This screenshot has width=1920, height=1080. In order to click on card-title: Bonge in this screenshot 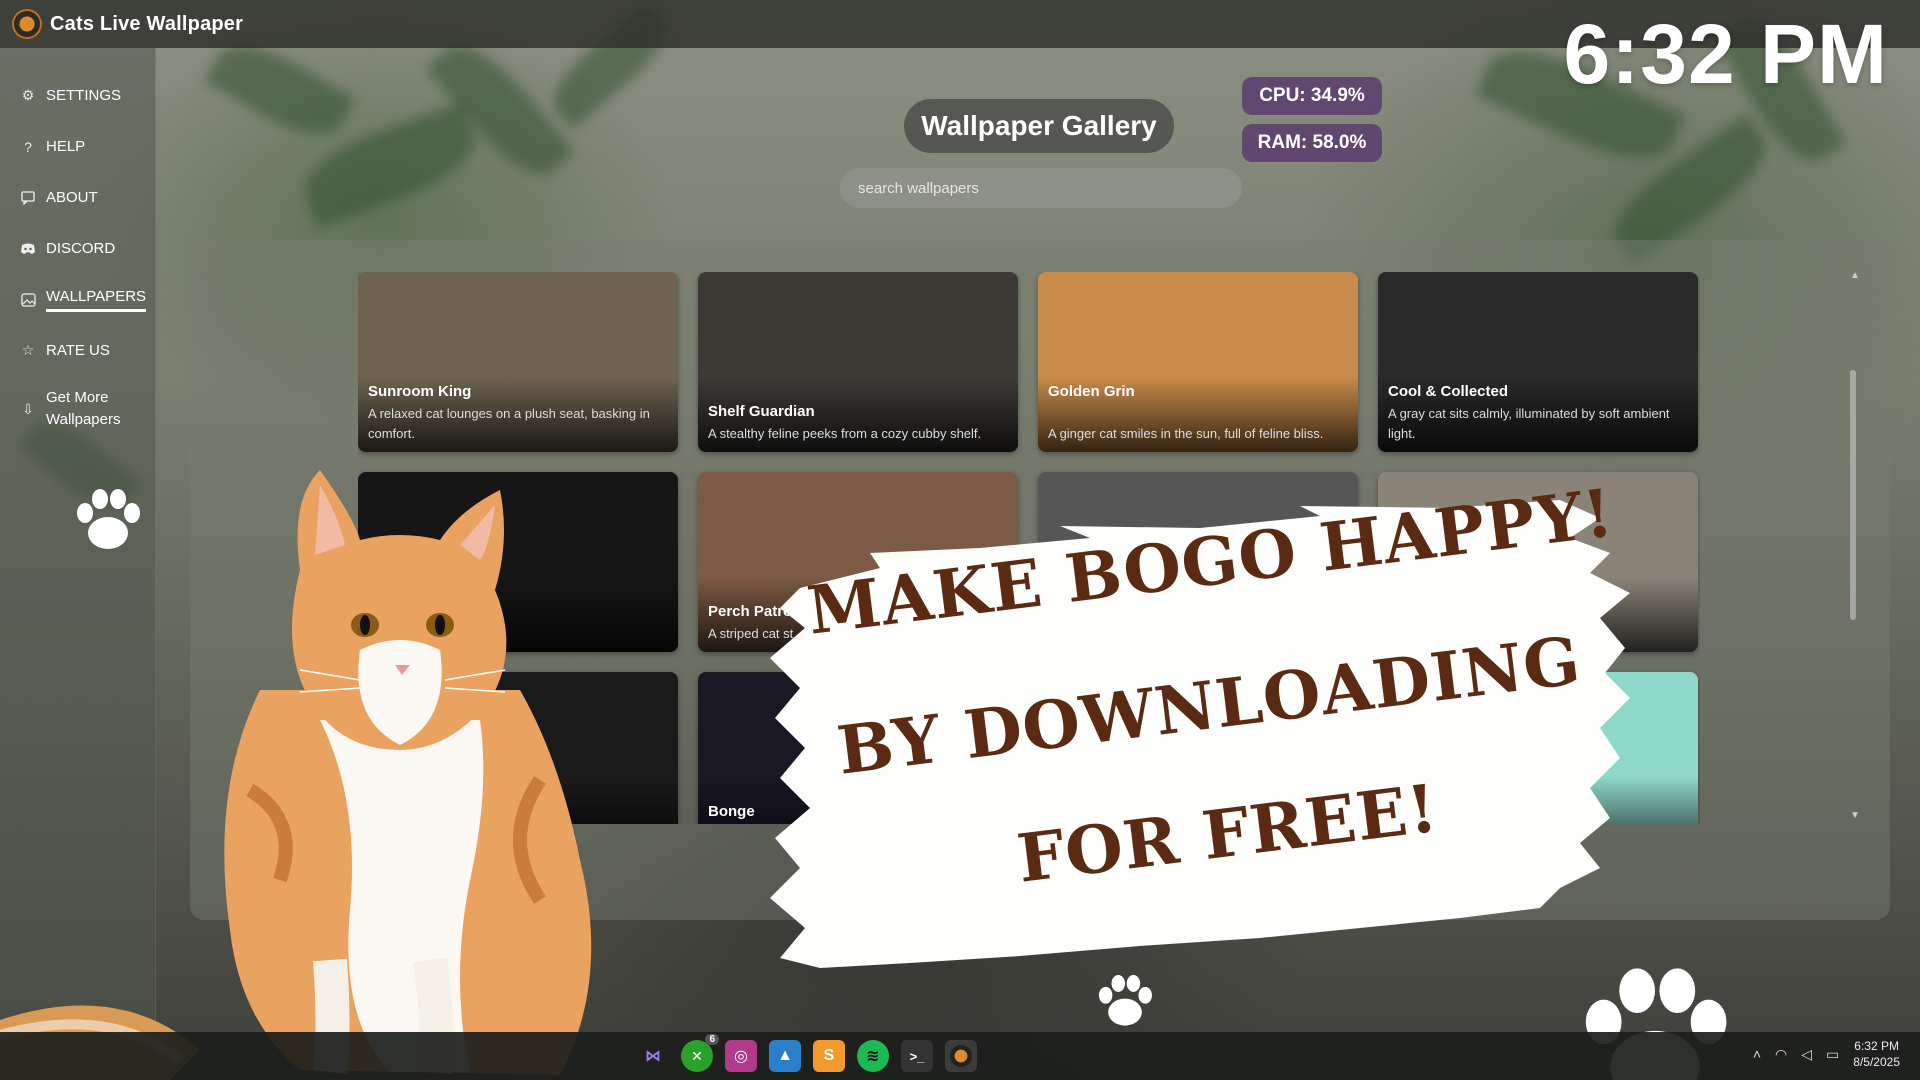, I will do `click(731, 811)`.